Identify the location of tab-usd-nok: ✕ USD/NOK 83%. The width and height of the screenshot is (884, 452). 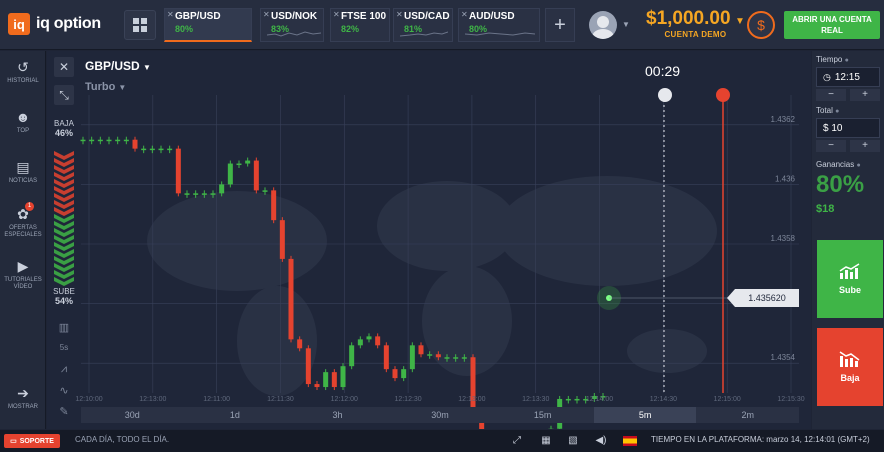
(292, 25).